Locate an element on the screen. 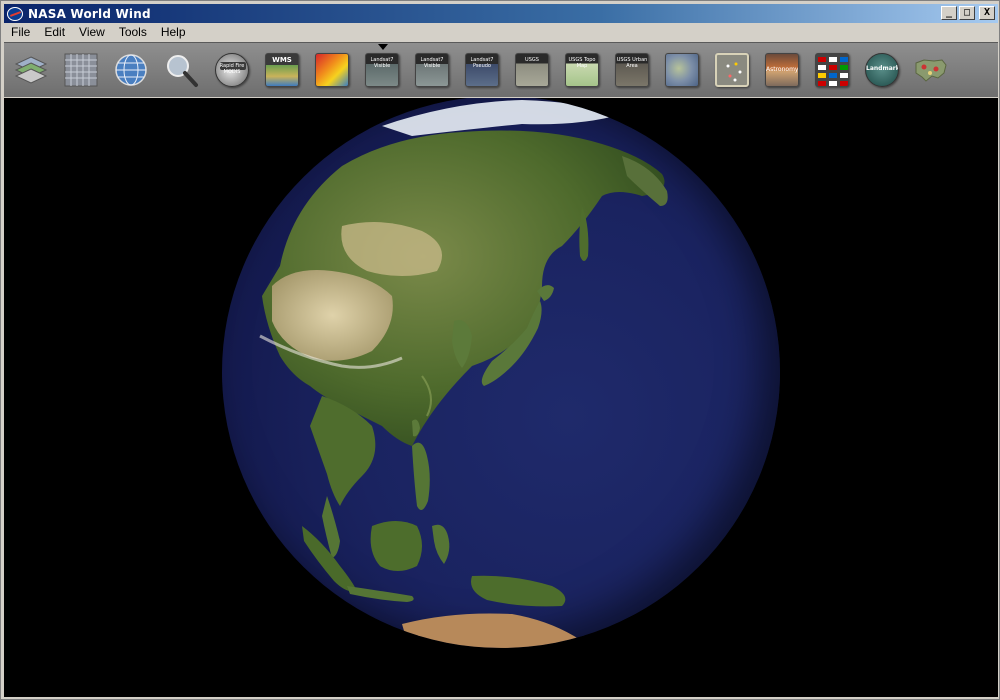 Image resolution: width=1000 pixels, height=700 pixels. flags-icon is located at coordinates (832, 70).